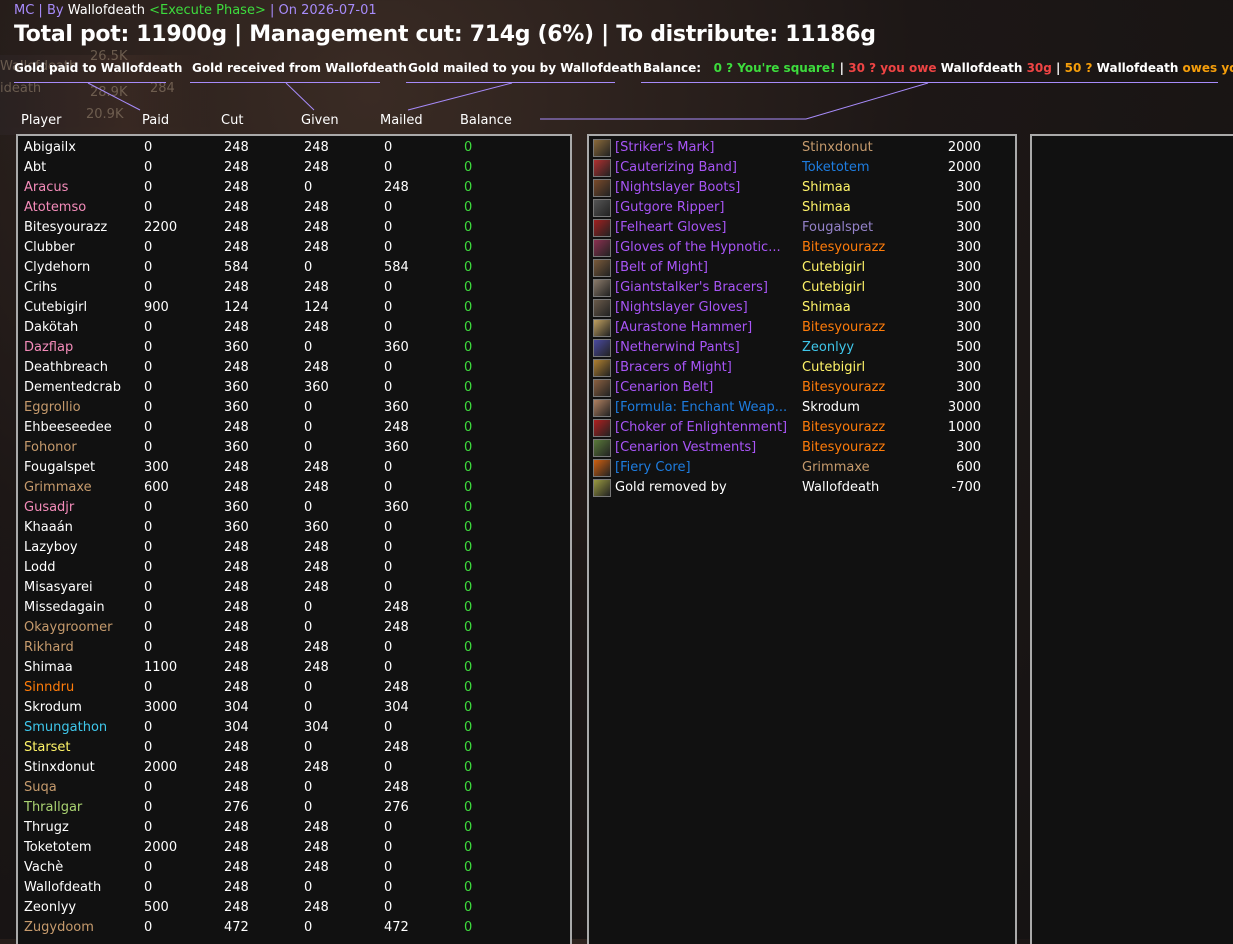 The width and height of the screenshot is (1233, 944). What do you see at coordinates (799, 368) in the screenshot?
I see `loot-row: [Bracers of Might] Cutebigirl 300` at bounding box center [799, 368].